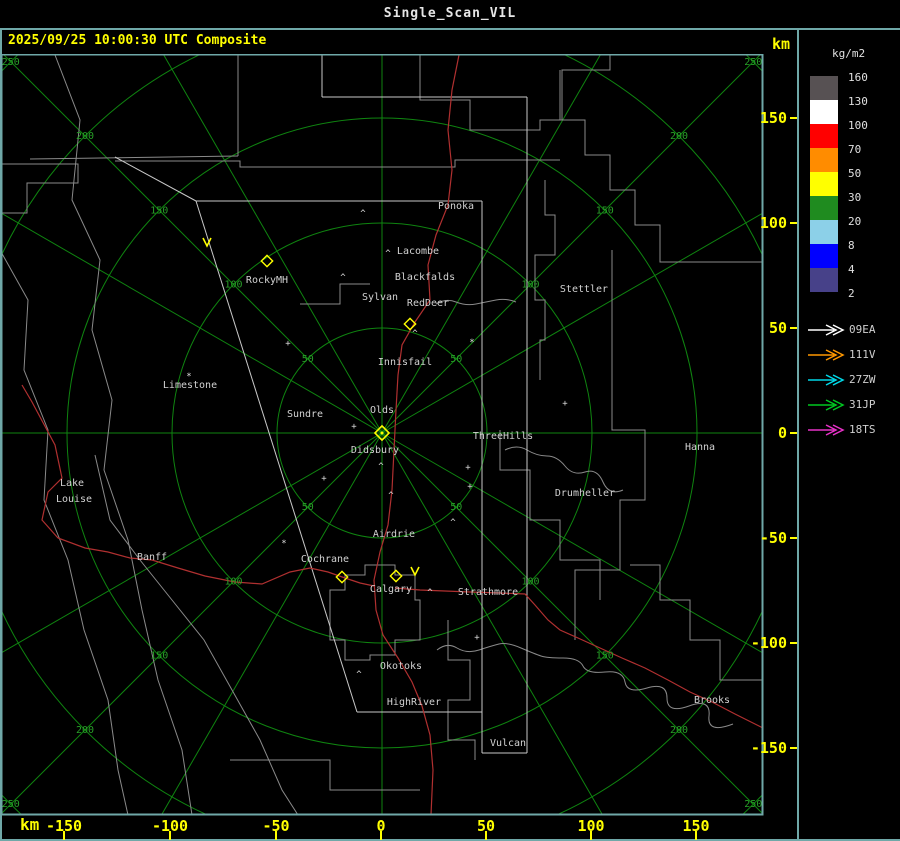 This screenshot has width=900, height=841. Describe the element at coordinates (855, 197) in the screenshot. I see `scale-threshold-label: 30` at that location.